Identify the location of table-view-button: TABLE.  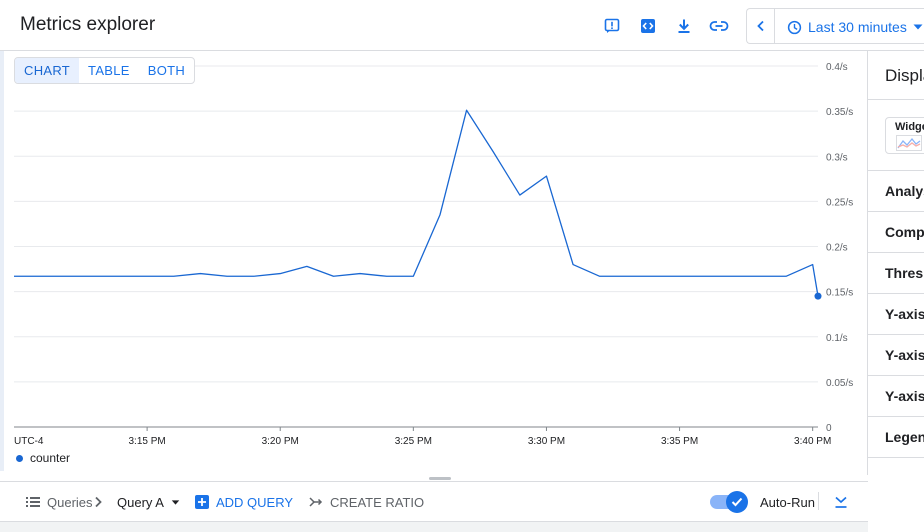
(109, 70).